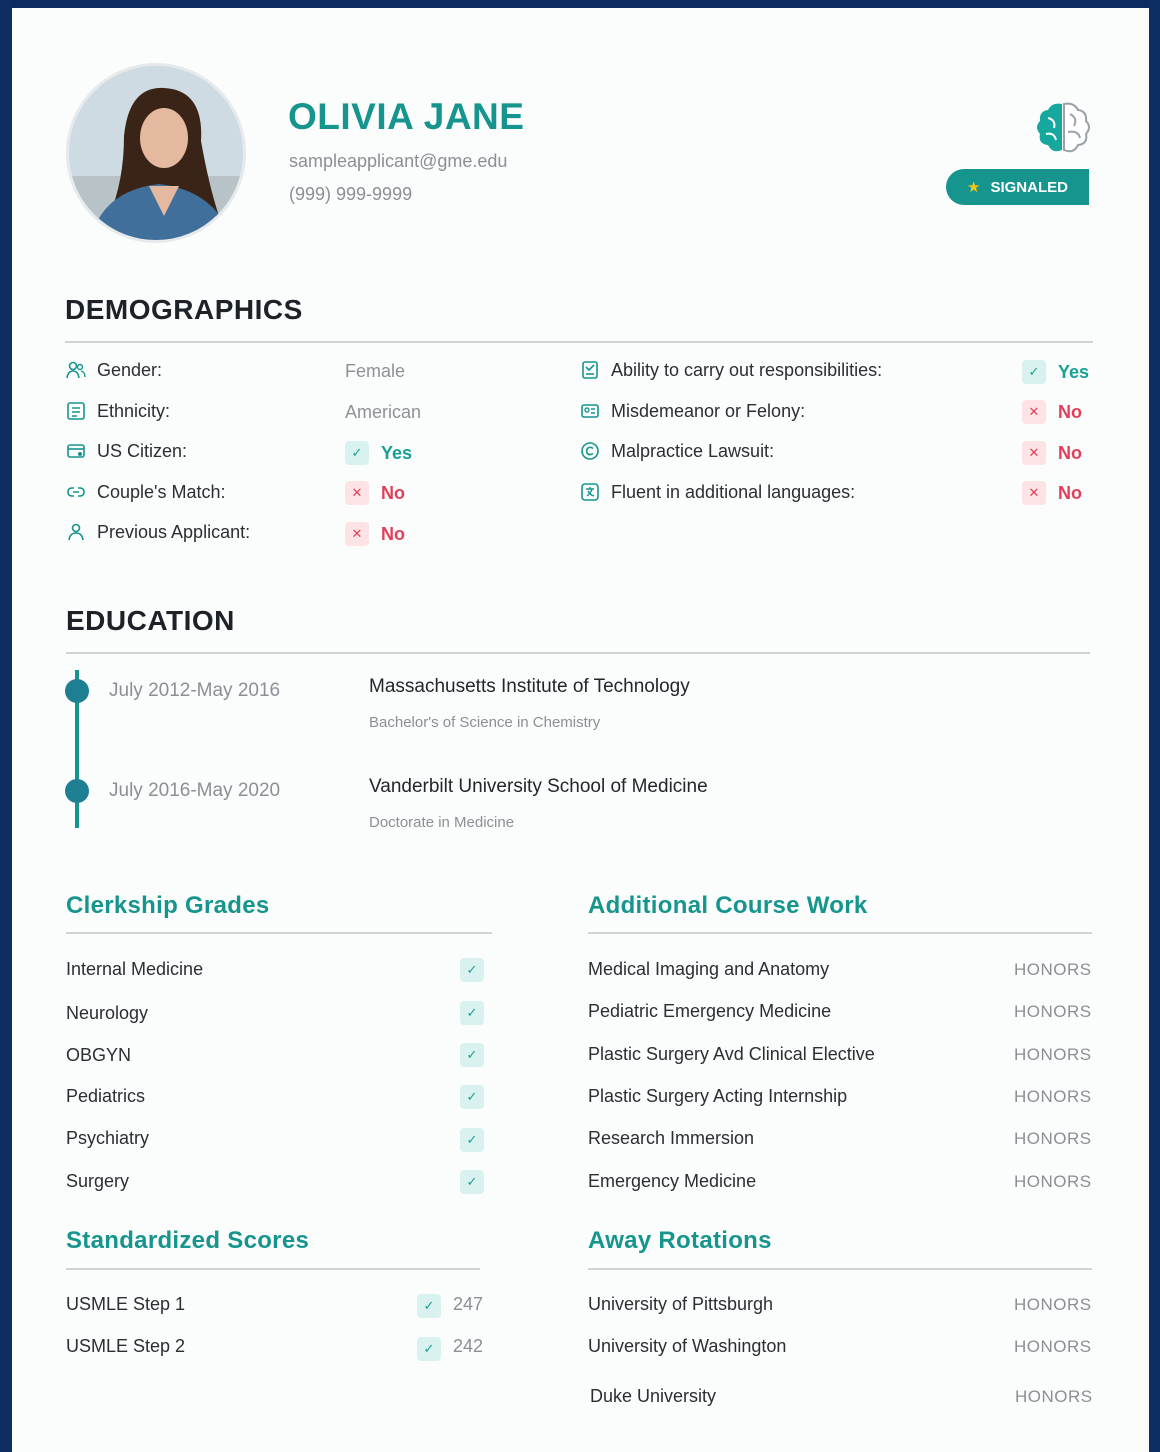 This screenshot has width=1160, height=1452. What do you see at coordinates (529, 686) in the screenshot?
I see `education-school: Massachusetts Institute of Technology` at bounding box center [529, 686].